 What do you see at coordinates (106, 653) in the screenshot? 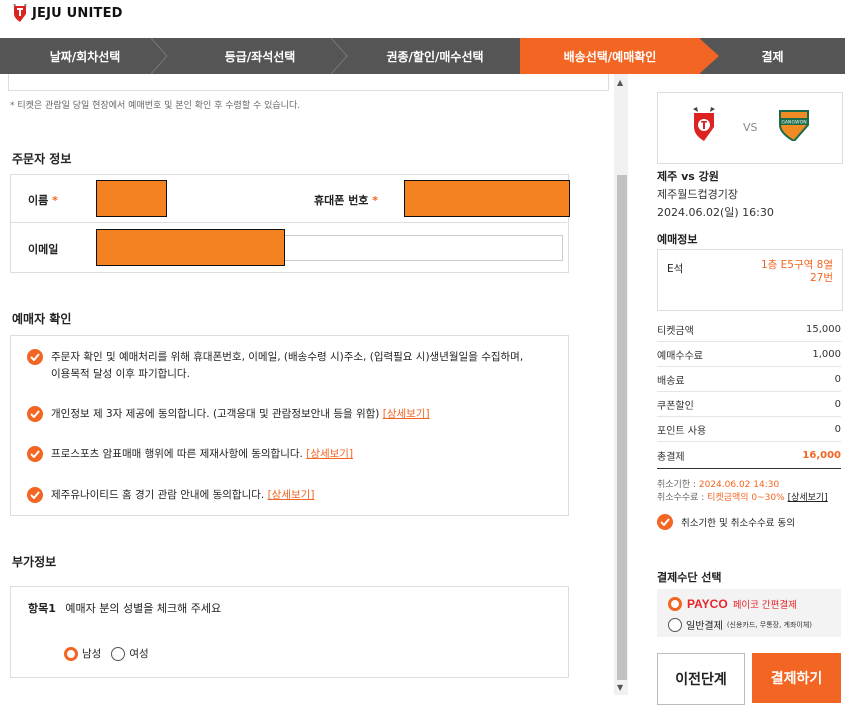
I see `gender-options: 남성 여성` at bounding box center [106, 653].